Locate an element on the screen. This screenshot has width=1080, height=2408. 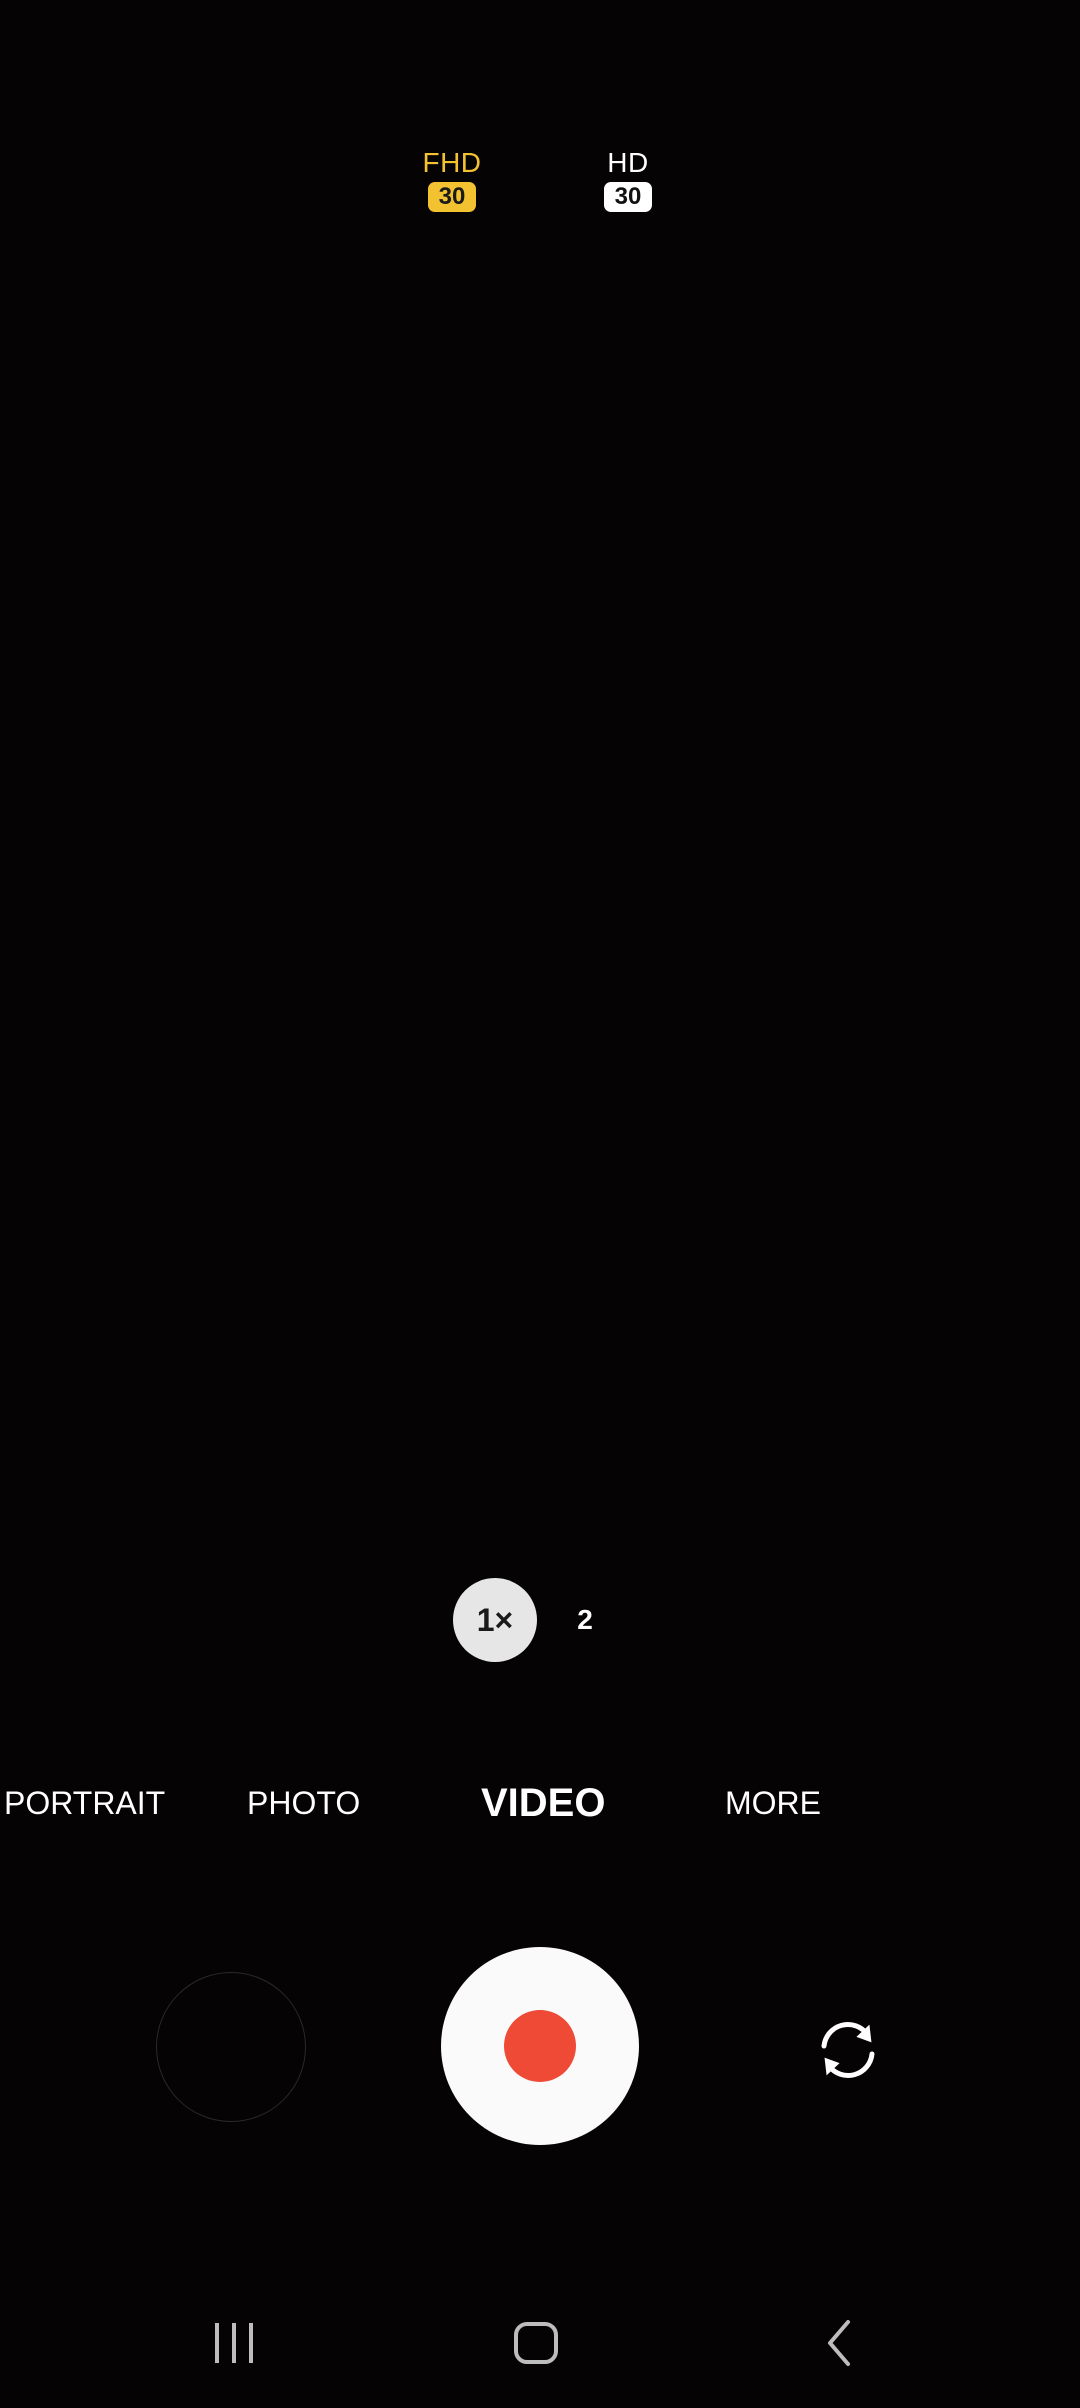
resolution-option-fhd: FHD 30 is located at coordinates (452, 180).